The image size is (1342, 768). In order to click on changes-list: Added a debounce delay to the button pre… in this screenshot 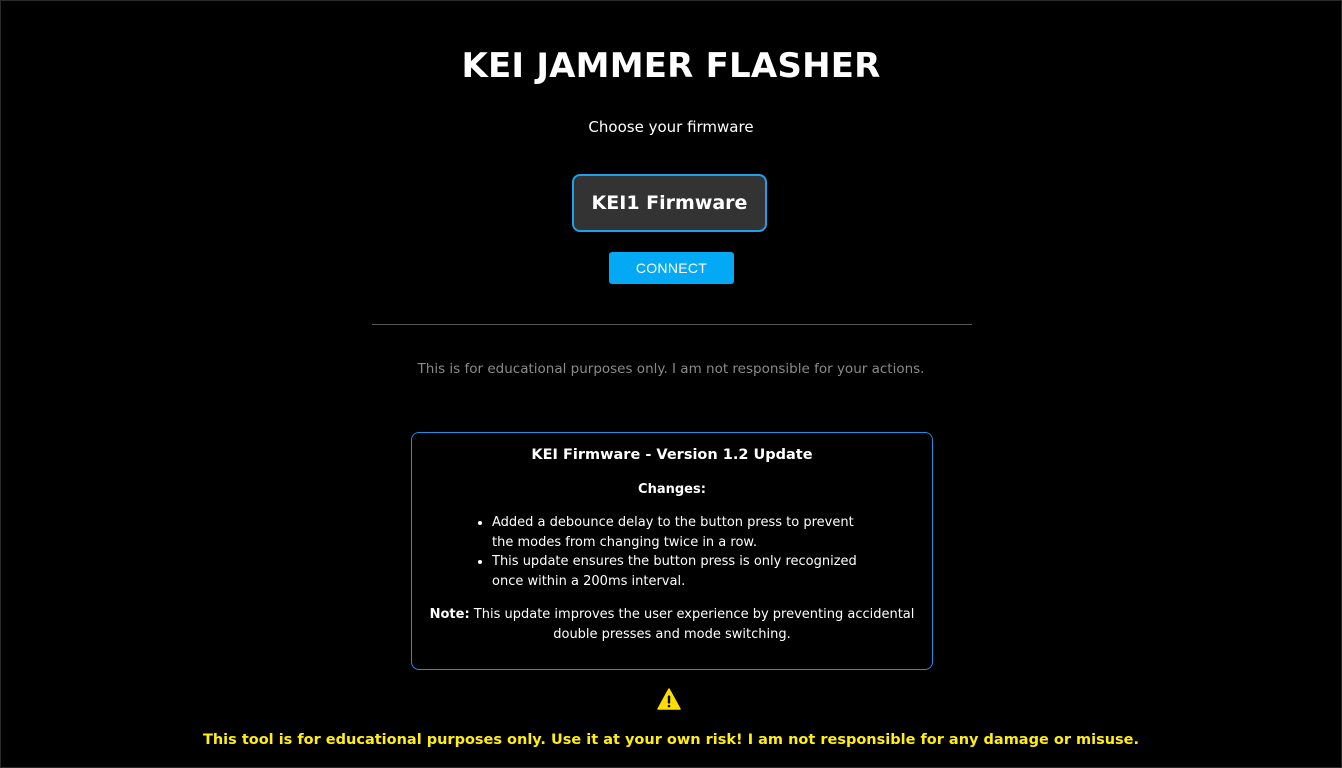, I will do `click(647, 552)`.